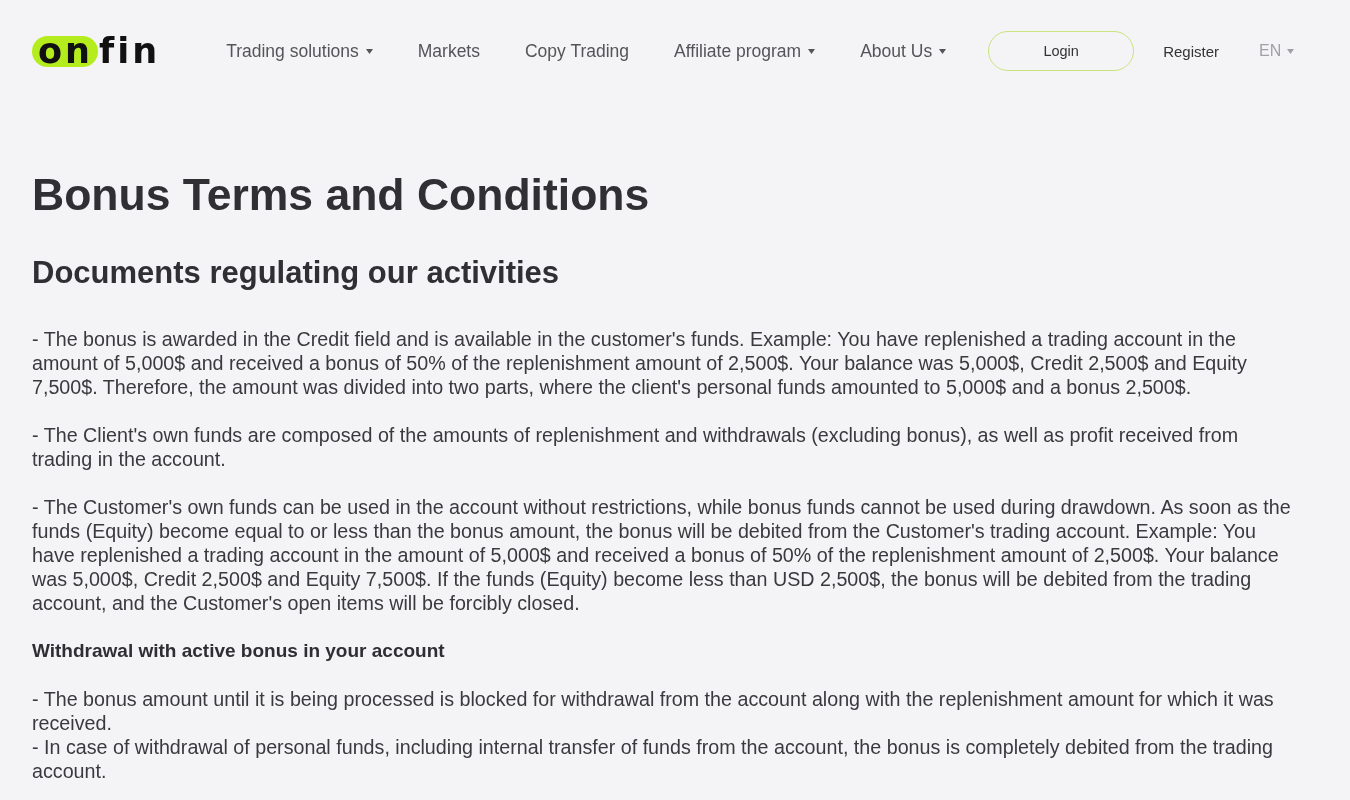 The image size is (1350, 800). What do you see at coordinates (299, 51) in the screenshot?
I see `nav-link: Trading solutions` at bounding box center [299, 51].